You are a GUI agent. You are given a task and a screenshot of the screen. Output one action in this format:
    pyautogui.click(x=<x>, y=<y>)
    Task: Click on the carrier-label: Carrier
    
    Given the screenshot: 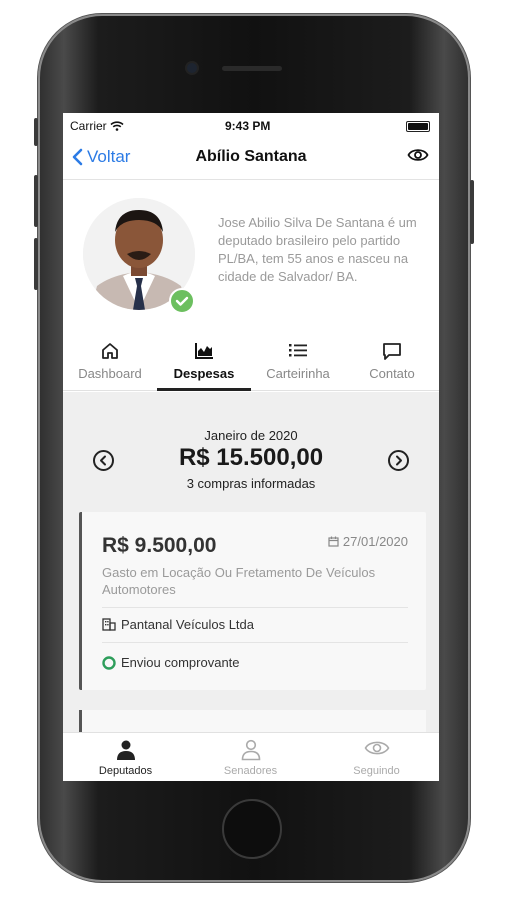 What is the action you would take?
    pyautogui.click(x=97, y=126)
    